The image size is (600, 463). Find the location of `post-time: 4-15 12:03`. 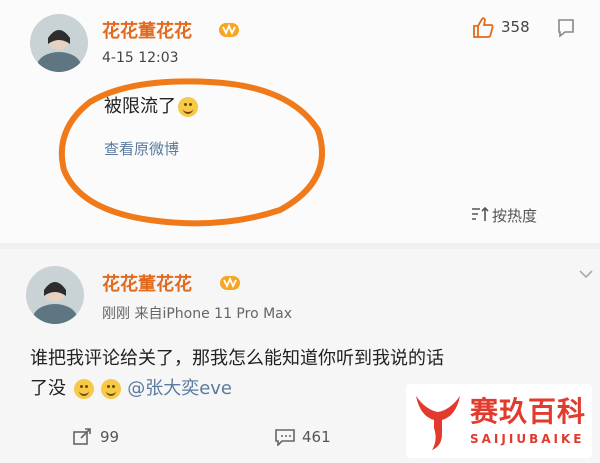

post-time: 4-15 12:03 is located at coordinates (140, 58).